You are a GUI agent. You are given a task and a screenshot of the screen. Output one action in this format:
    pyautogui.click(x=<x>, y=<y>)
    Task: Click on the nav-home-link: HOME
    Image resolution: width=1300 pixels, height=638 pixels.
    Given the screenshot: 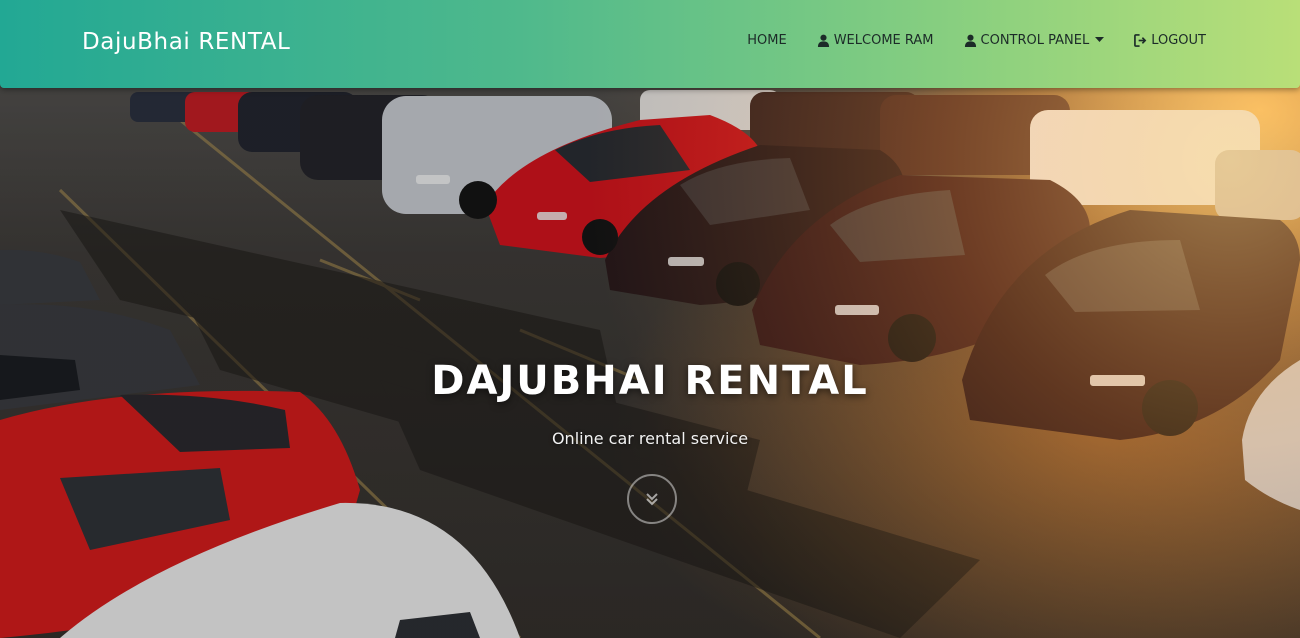 What is the action you would take?
    pyautogui.click(x=766, y=40)
    